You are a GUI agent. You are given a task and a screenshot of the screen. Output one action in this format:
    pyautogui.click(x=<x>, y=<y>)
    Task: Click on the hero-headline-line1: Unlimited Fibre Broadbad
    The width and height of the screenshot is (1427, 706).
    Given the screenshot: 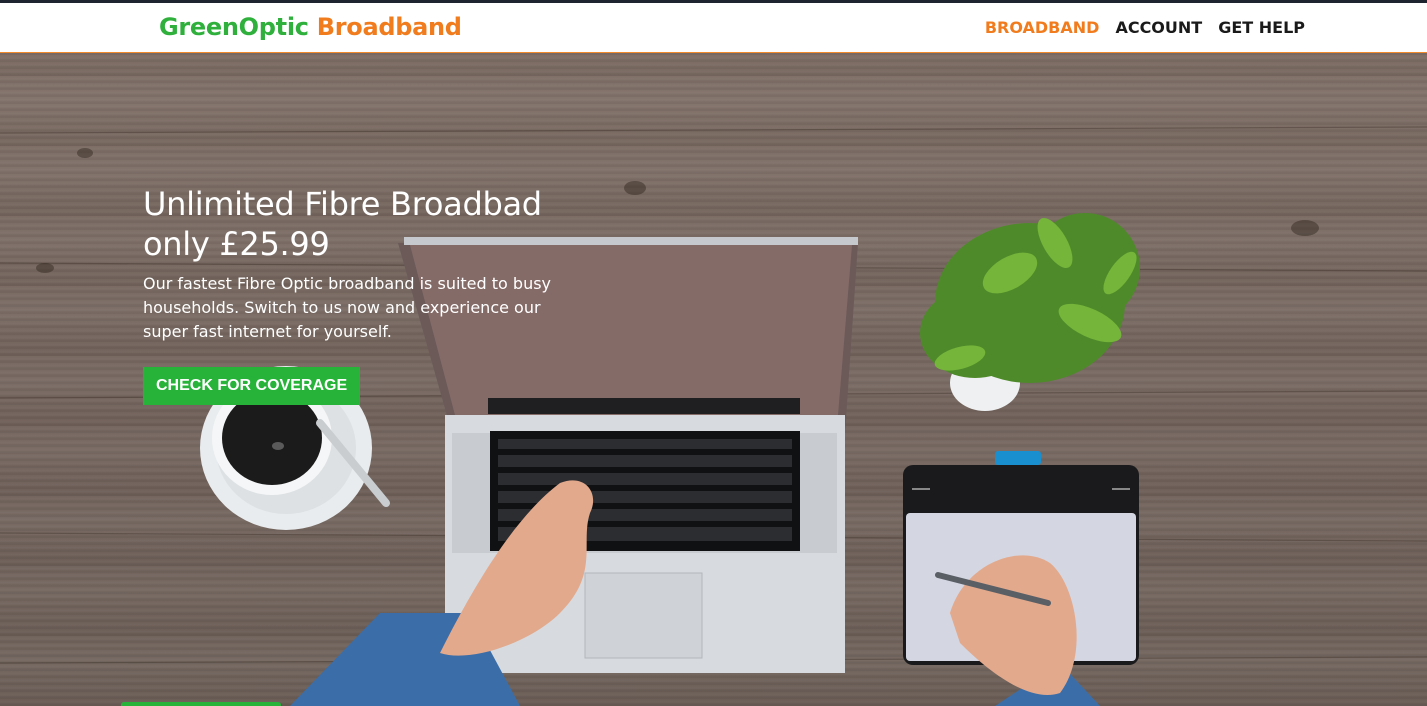 What is the action you would take?
    pyautogui.click(x=342, y=204)
    